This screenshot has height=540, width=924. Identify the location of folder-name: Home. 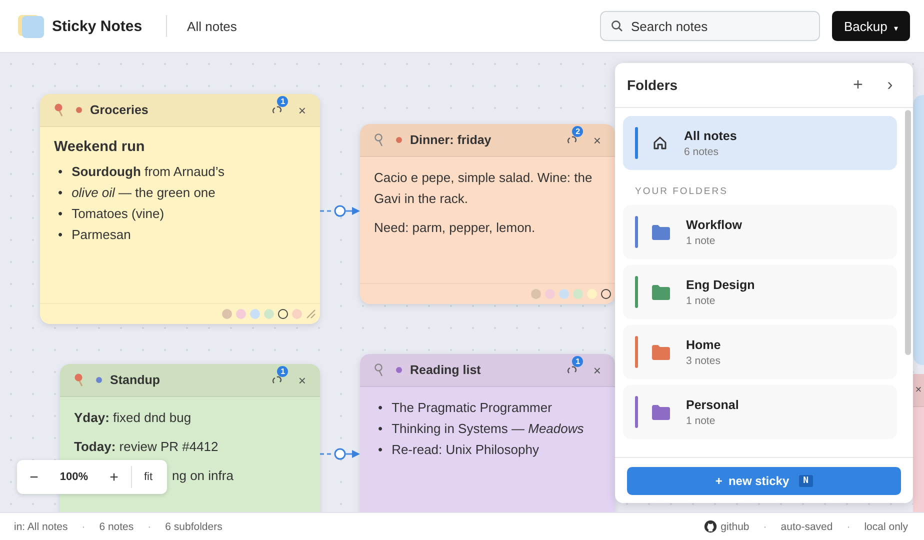
(703, 345).